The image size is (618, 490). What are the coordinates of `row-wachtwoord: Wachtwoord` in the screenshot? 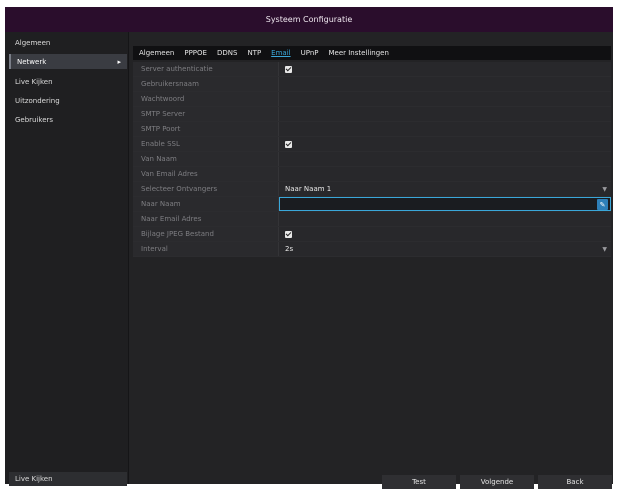 It's located at (372, 99).